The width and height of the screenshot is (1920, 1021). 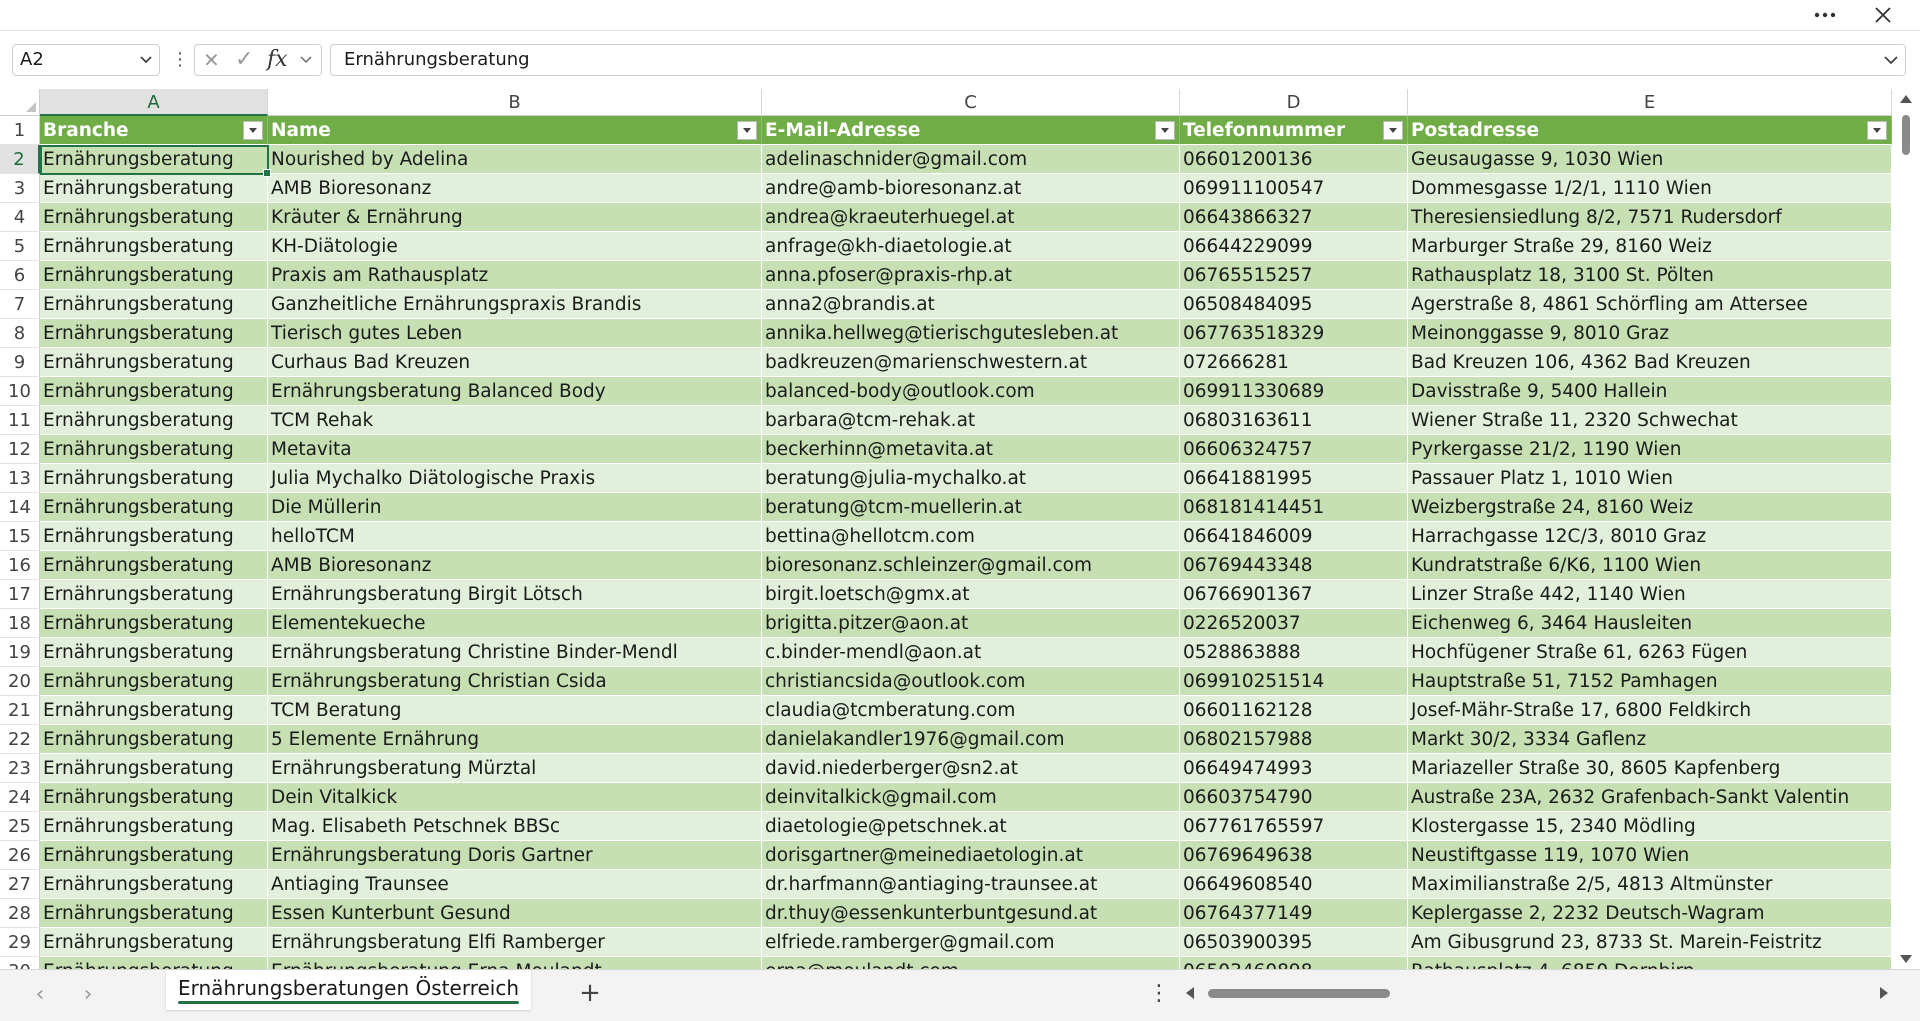 I want to click on row-header: 7, so click(x=20, y=304).